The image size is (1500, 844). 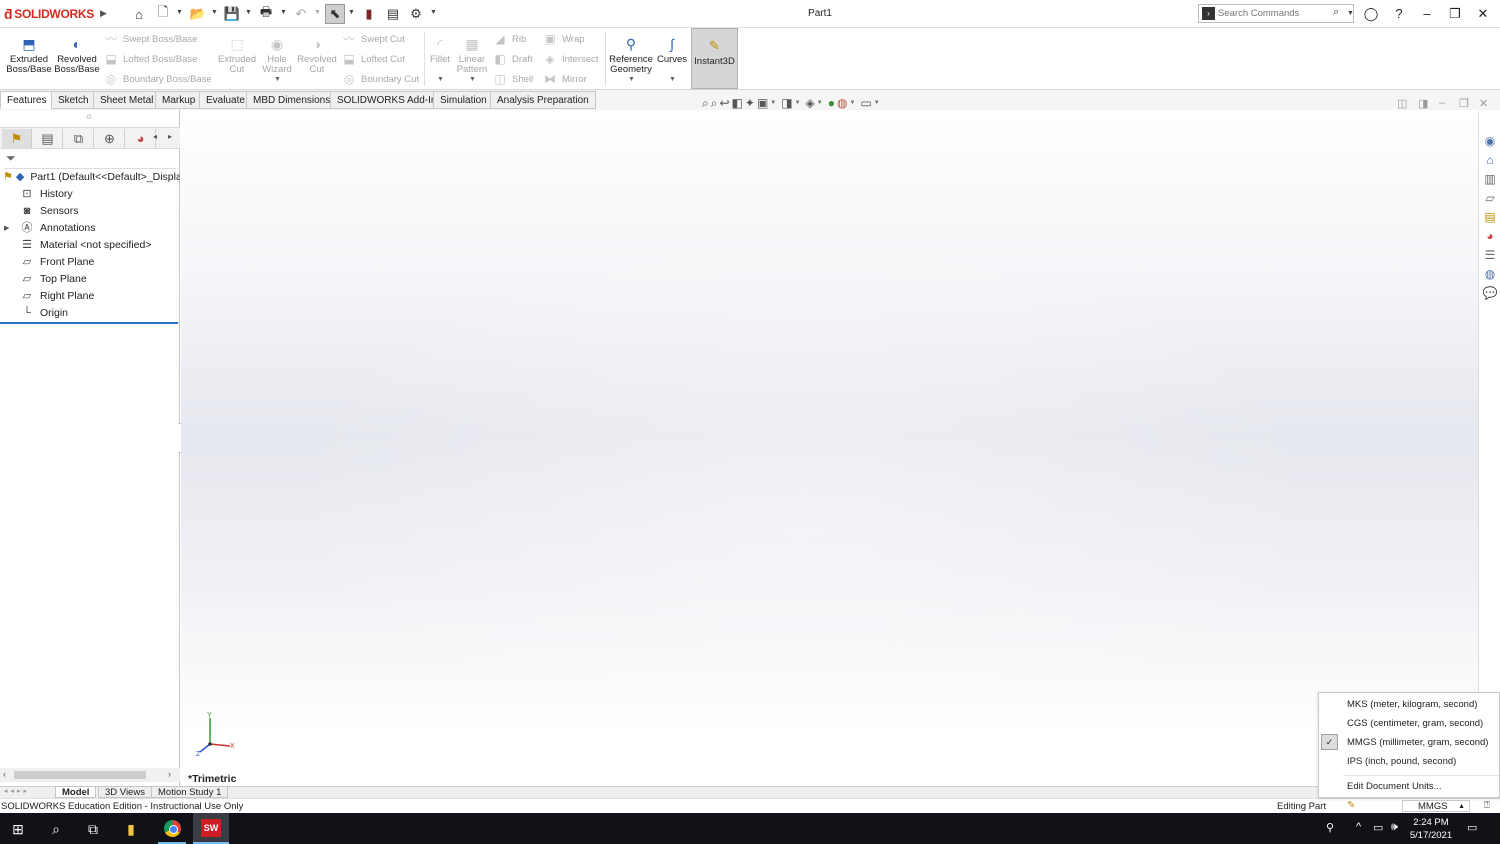 I want to click on configuration-manager-tab-icon: ⧉, so click(x=79, y=138).